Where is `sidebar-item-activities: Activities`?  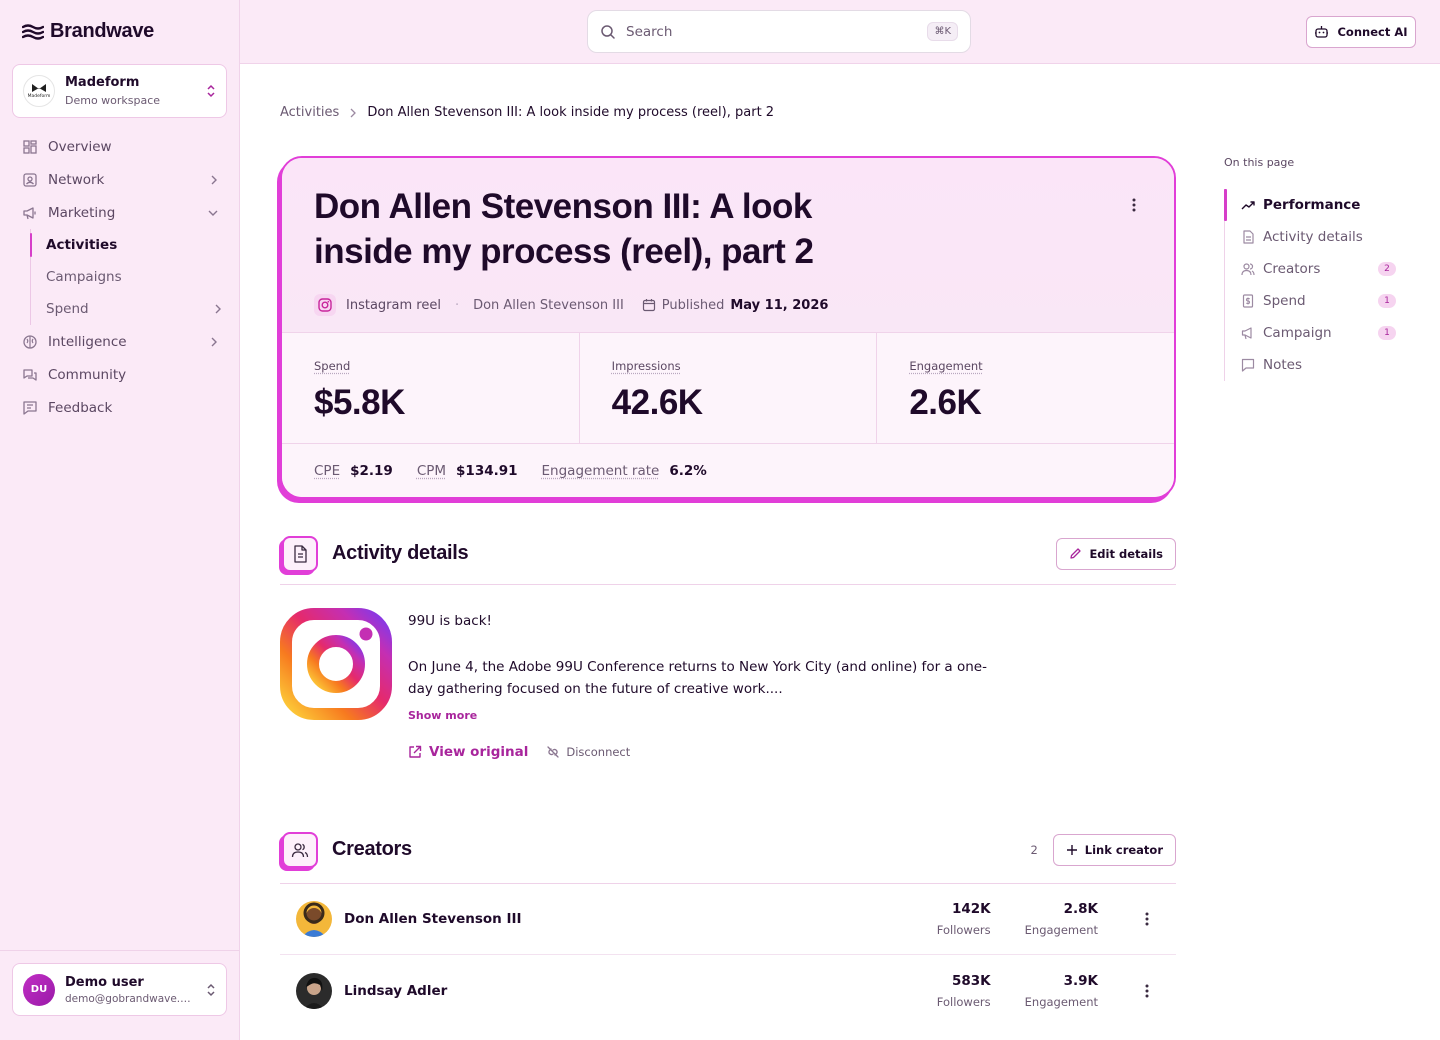
sidebar-item-activities: Activities is located at coordinates (120, 245).